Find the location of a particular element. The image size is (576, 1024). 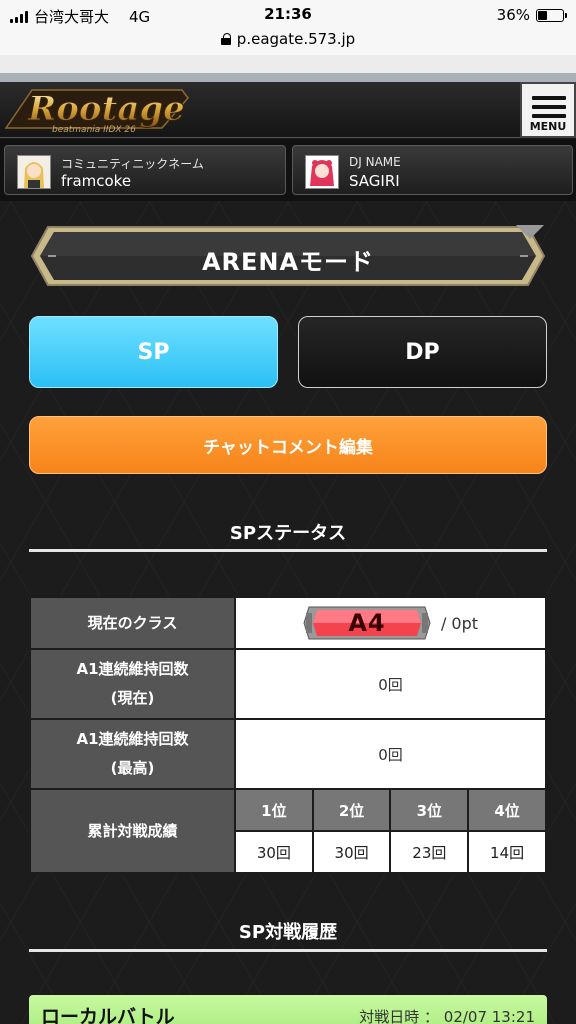

class-value-cell: A4 / 0pt is located at coordinates (390, 623).